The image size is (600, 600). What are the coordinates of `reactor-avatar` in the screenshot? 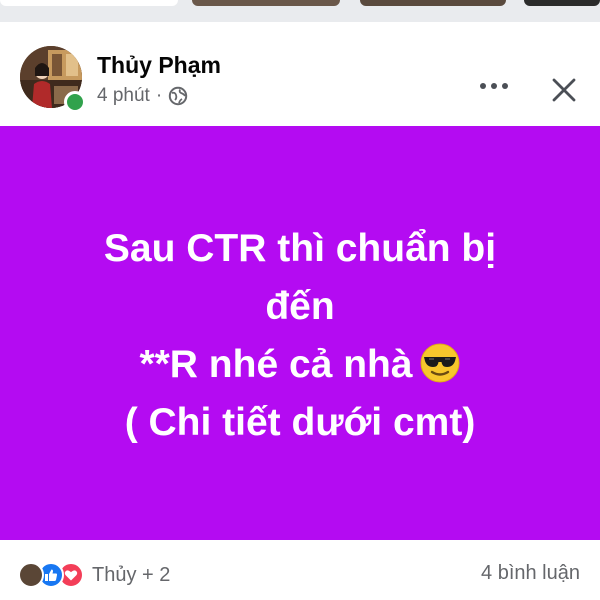 It's located at (31, 575).